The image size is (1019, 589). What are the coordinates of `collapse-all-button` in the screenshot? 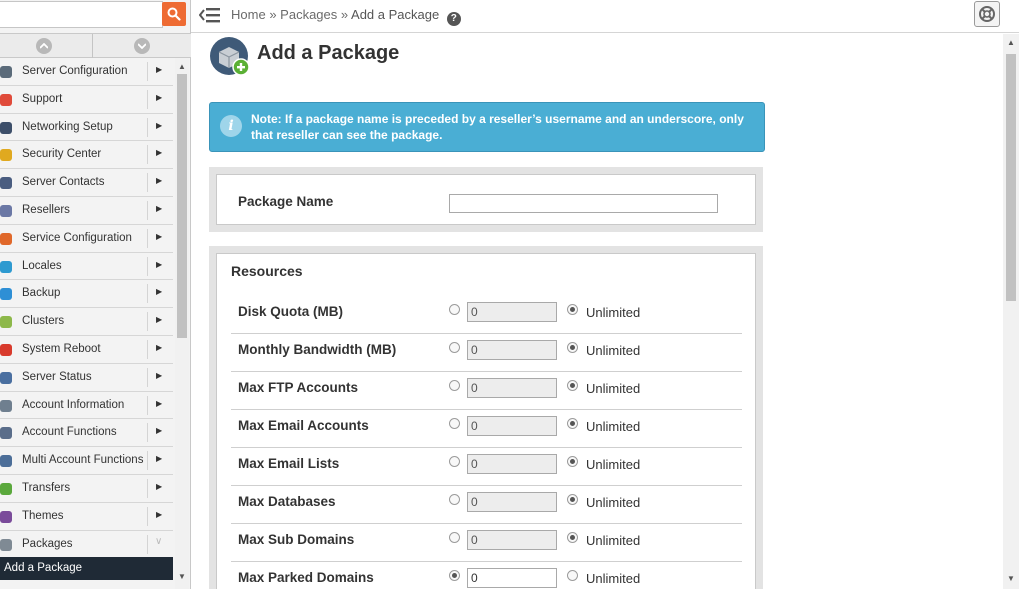 It's located at (44, 46).